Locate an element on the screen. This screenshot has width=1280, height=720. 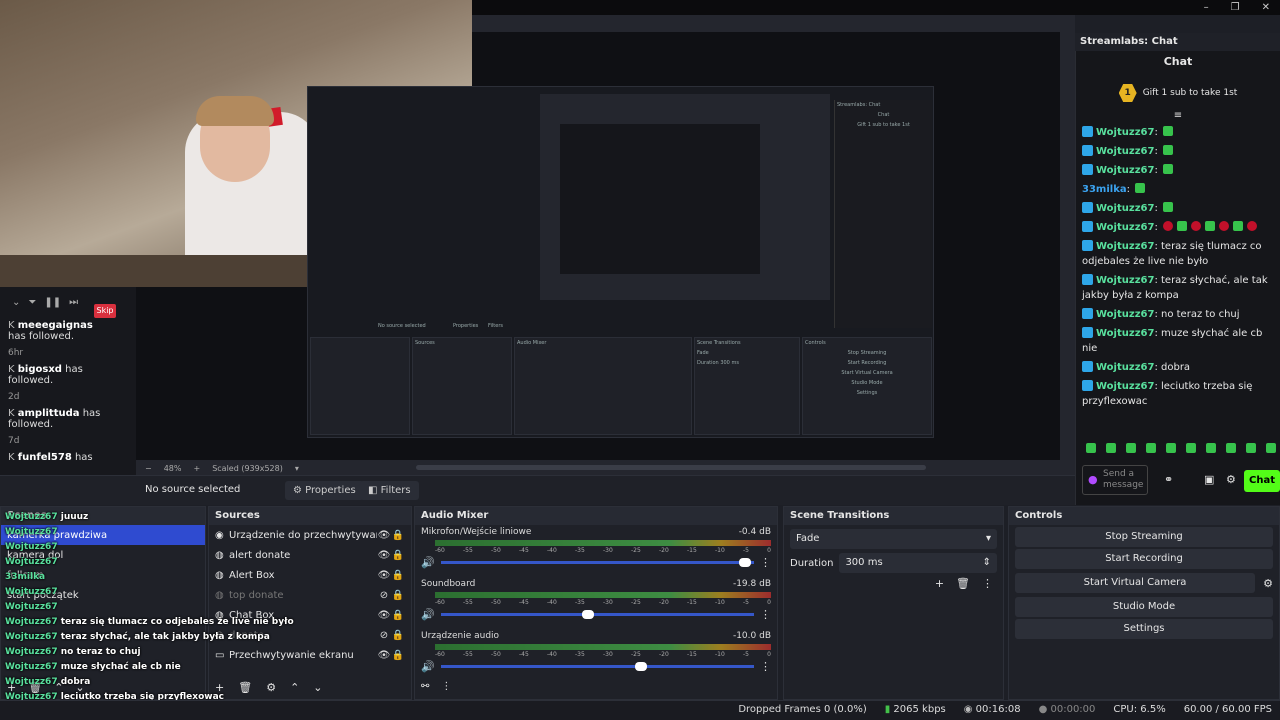
level-meter is located at coordinates (603, 647).